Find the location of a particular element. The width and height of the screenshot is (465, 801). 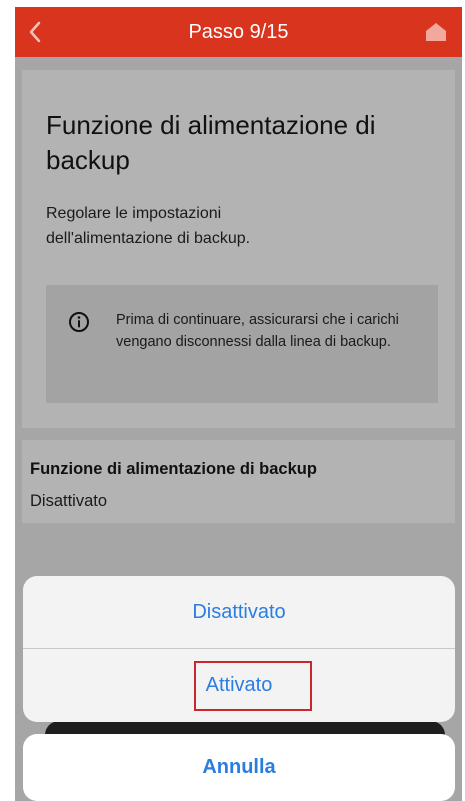

setting-label: Funzione di alimentazione di backup is located at coordinates (173, 469).